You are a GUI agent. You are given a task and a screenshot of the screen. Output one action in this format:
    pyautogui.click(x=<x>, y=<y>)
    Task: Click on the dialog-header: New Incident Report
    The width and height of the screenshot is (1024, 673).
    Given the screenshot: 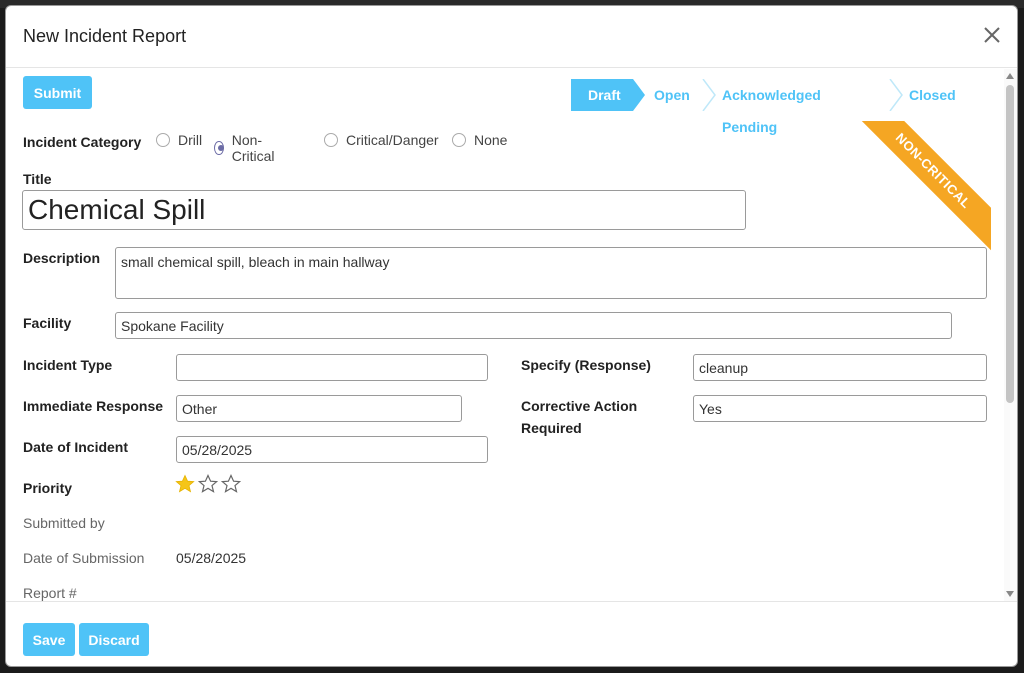 What is the action you would take?
    pyautogui.click(x=511, y=37)
    